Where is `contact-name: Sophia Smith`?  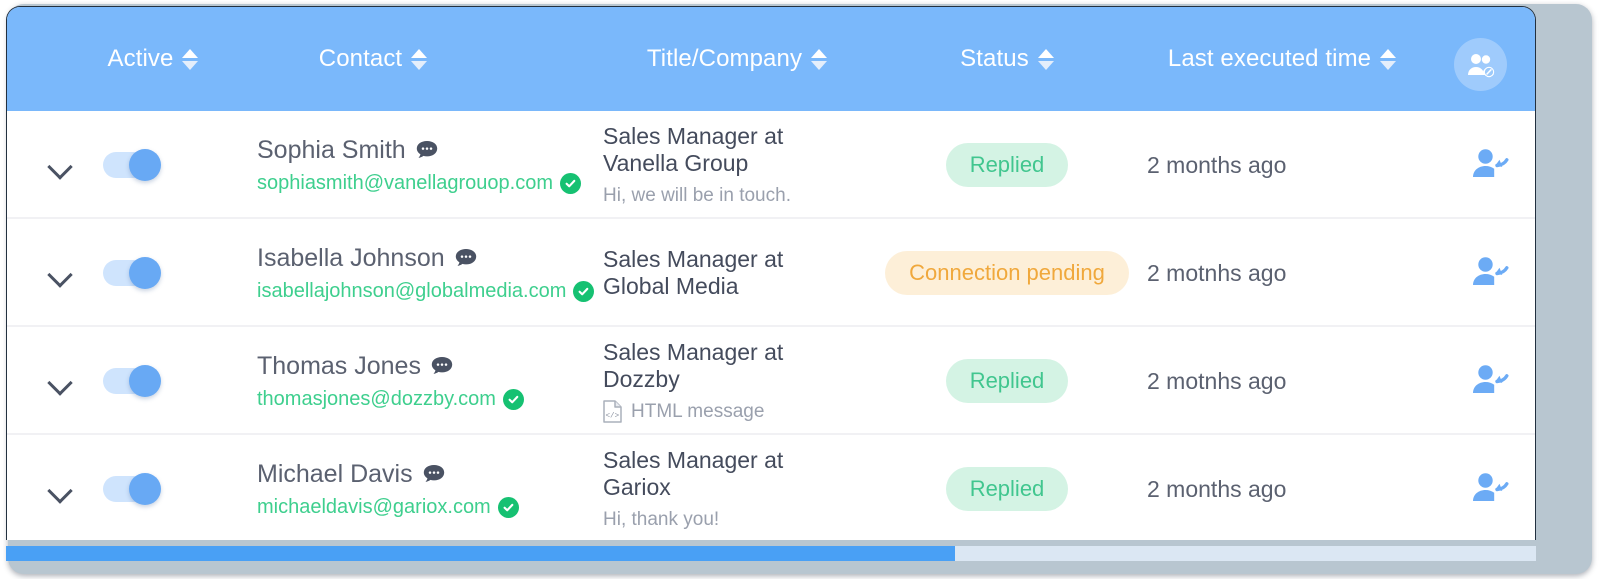
contact-name: Sophia Smith is located at coordinates (347, 150).